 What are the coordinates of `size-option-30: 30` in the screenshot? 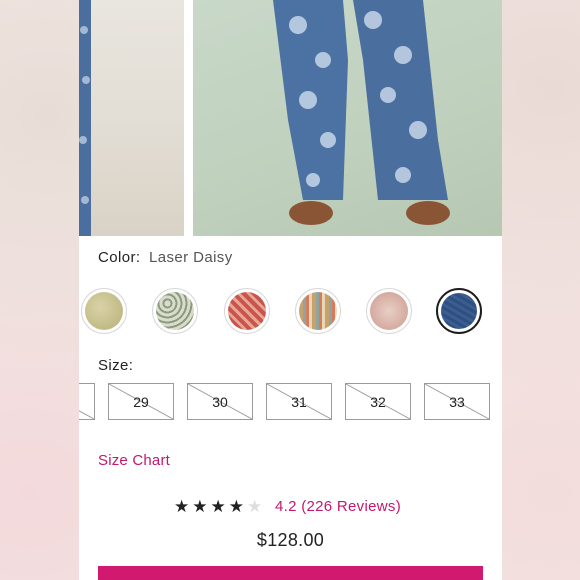 It's located at (220, 401).